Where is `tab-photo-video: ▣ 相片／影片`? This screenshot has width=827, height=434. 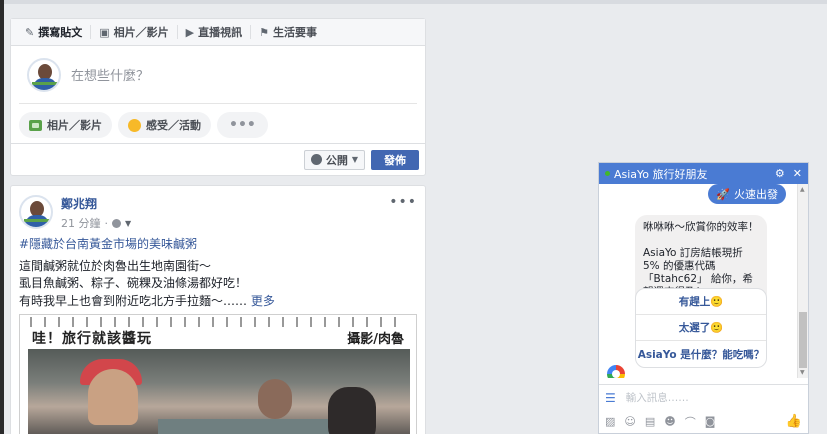 tab-photo-video: ▣ 相片／影片 is located at coordinates (133, 32).